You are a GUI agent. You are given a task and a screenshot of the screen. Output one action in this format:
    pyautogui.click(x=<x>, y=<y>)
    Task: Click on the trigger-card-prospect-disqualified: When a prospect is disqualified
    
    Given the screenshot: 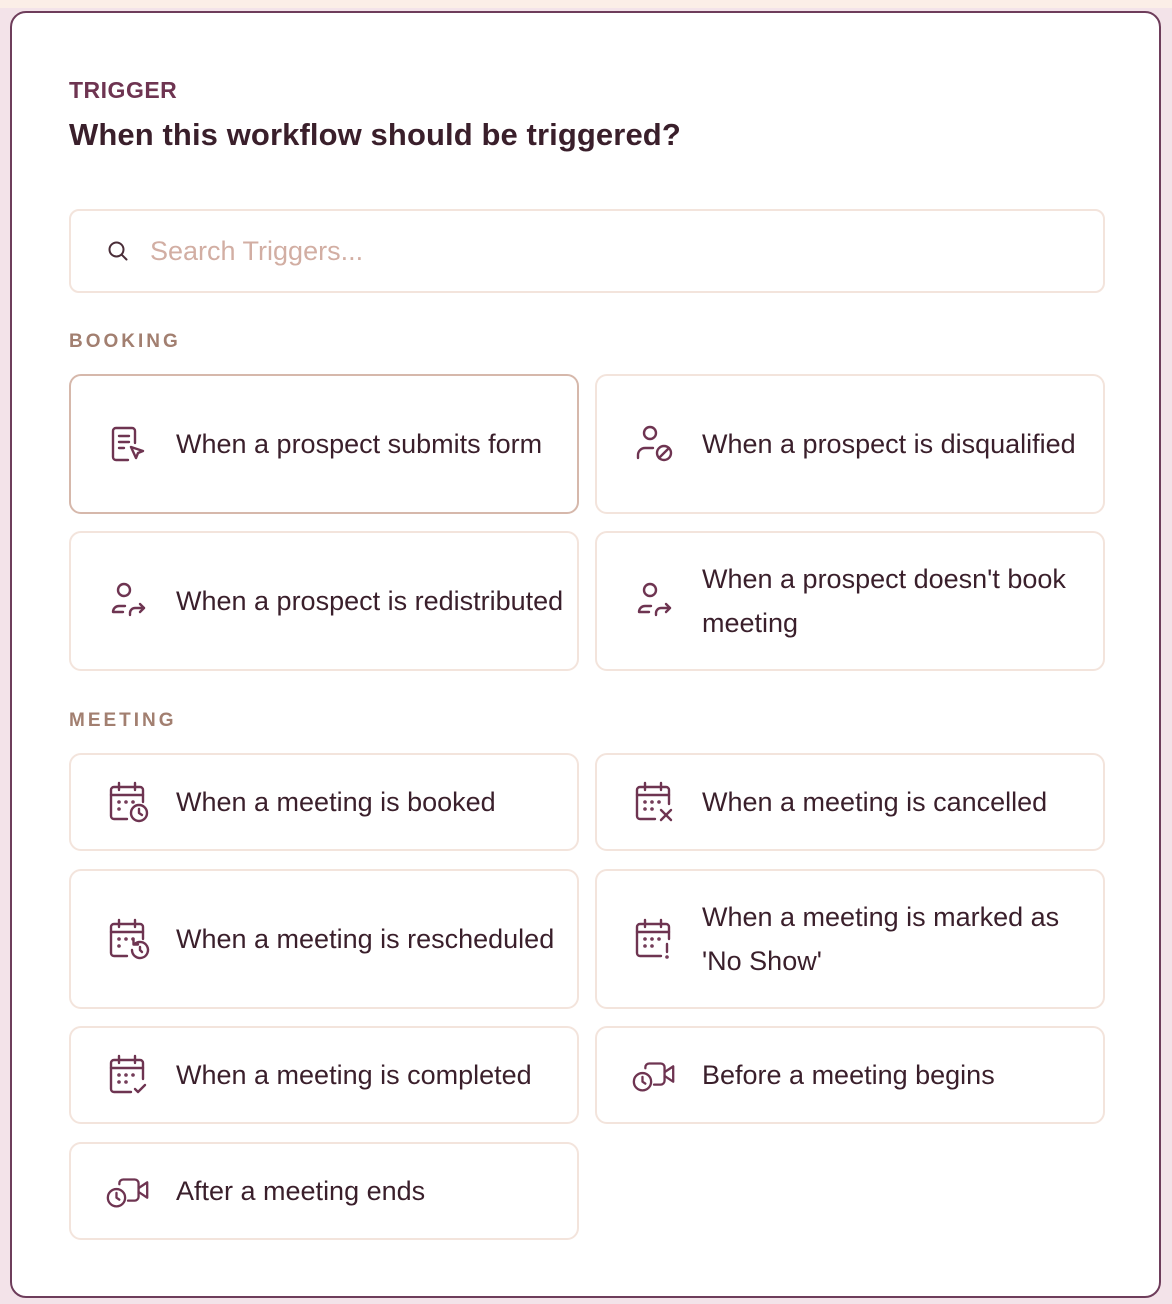 What is the action you would take?
    pyautogui.click(x=850, y=444)
    